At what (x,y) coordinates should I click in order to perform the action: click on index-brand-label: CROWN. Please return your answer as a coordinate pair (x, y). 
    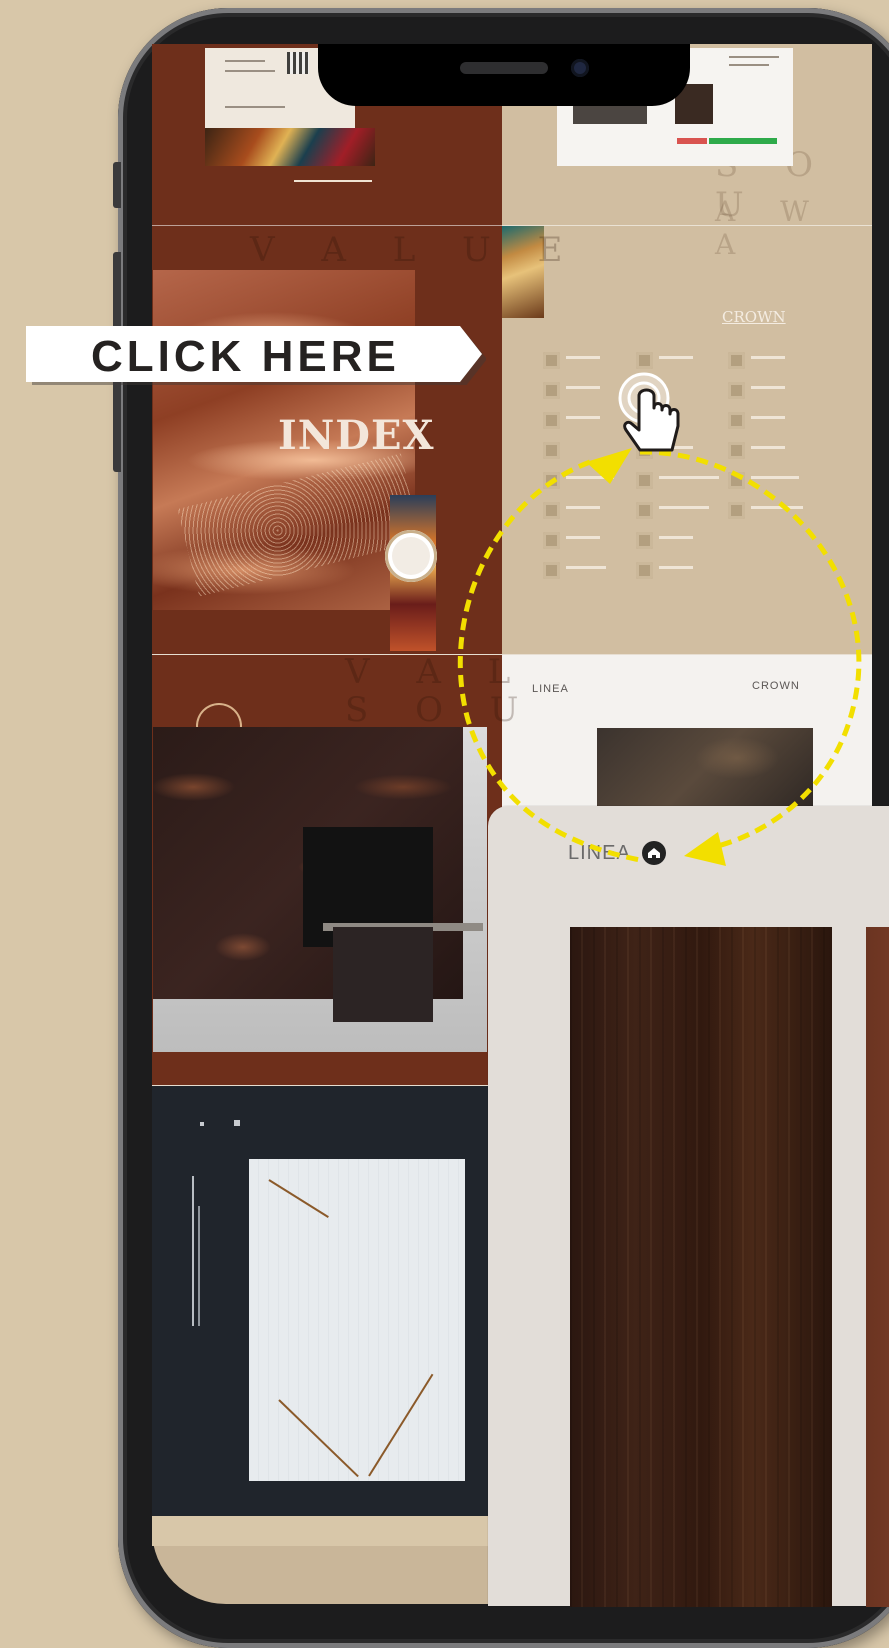
    Looking at the image, I should click on (754, 317).